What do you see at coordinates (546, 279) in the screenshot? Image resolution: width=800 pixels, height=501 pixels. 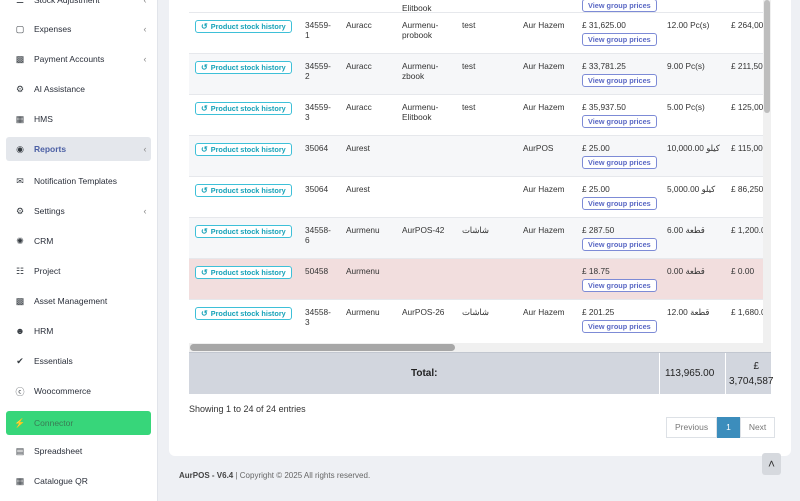 I see `location-cell` at bounding box center [546, 279].